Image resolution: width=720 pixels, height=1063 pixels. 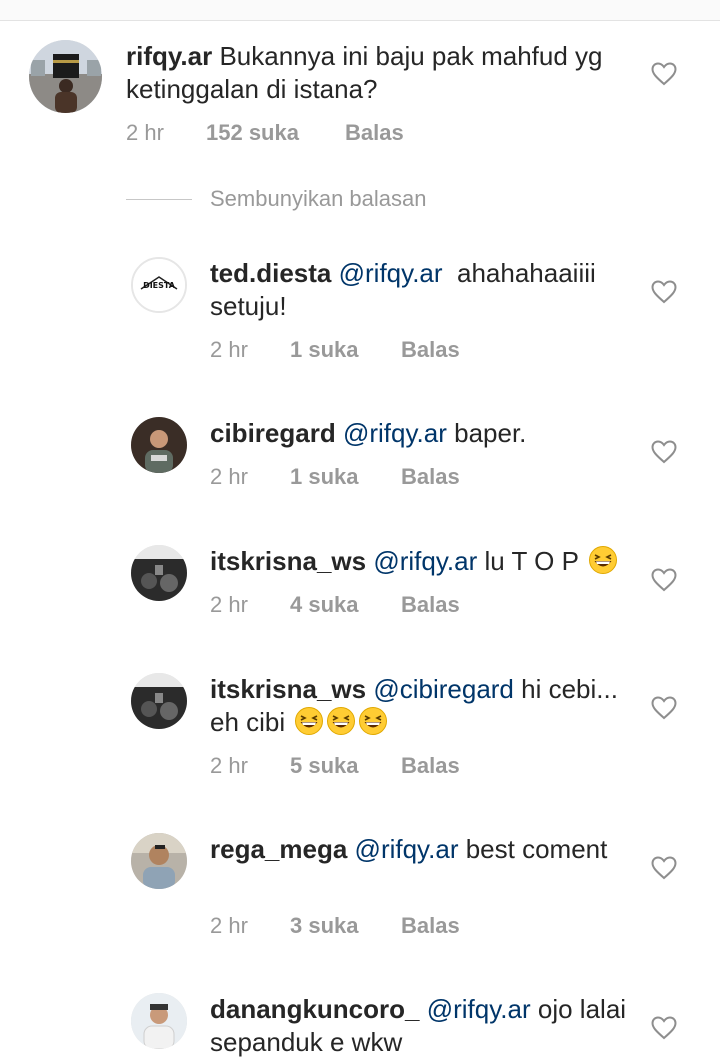 I want to click on like-count: 4 suka, so click(x=345, y=605).